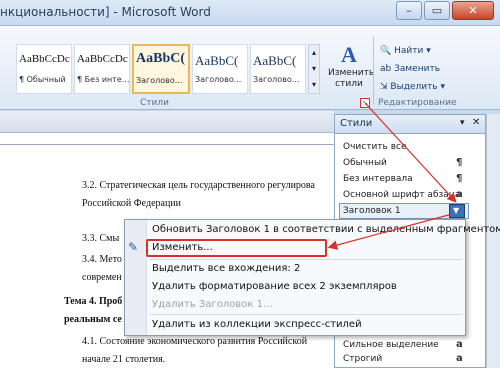 The width and height of the screenshot is (500, 368). Describe the element at coordinates (411, 153) in the screenshot. I see `arrow-to-dropdown` at that location.